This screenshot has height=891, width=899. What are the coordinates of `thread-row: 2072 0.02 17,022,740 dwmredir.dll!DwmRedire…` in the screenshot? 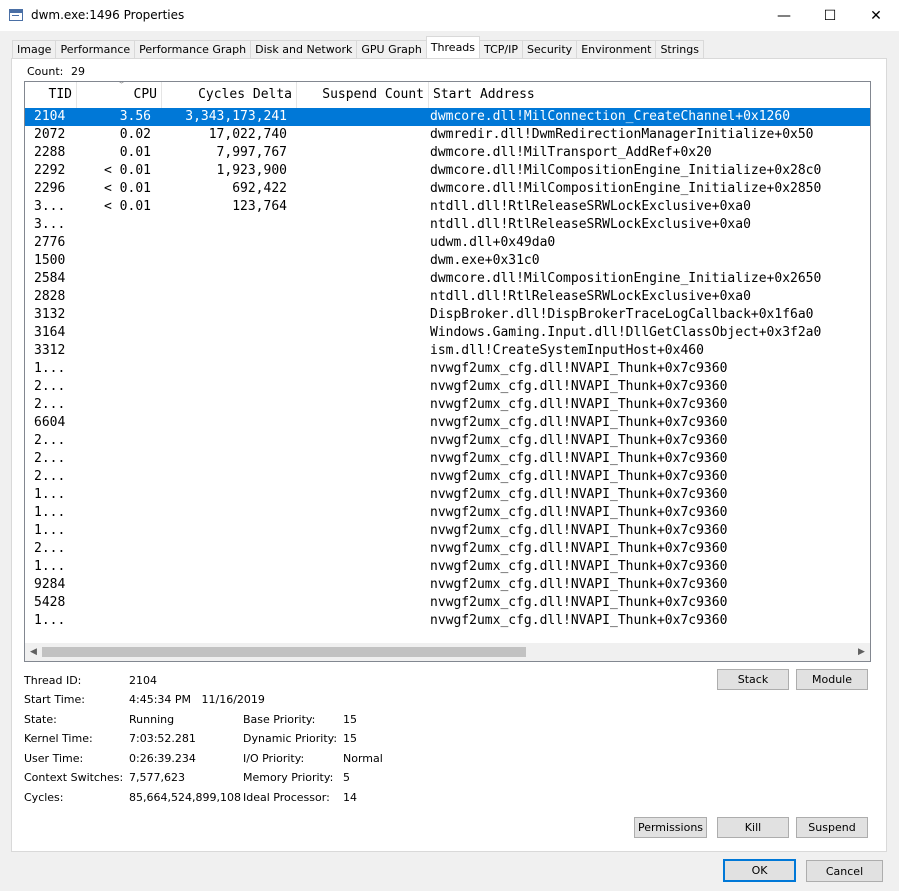 It's located at (447, 135).